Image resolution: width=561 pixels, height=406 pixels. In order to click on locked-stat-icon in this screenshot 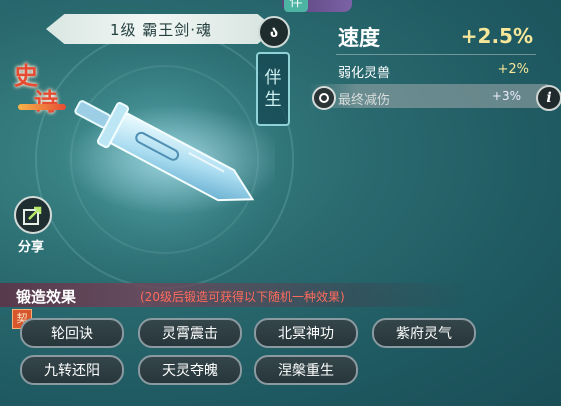, I will do `click(324, 98)`.